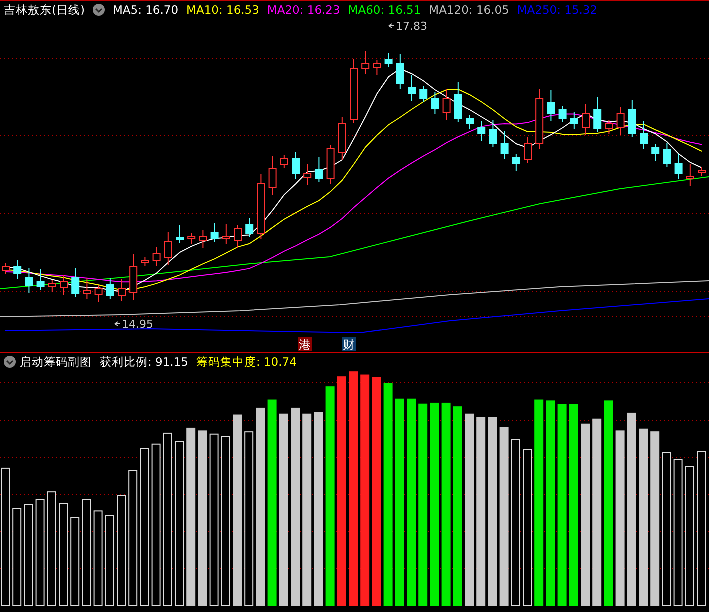  What do you see at coordinates (385, 10) in the screenshot?
I see `ma-value: MA60: 16.51` at bounding box center [385, 10].